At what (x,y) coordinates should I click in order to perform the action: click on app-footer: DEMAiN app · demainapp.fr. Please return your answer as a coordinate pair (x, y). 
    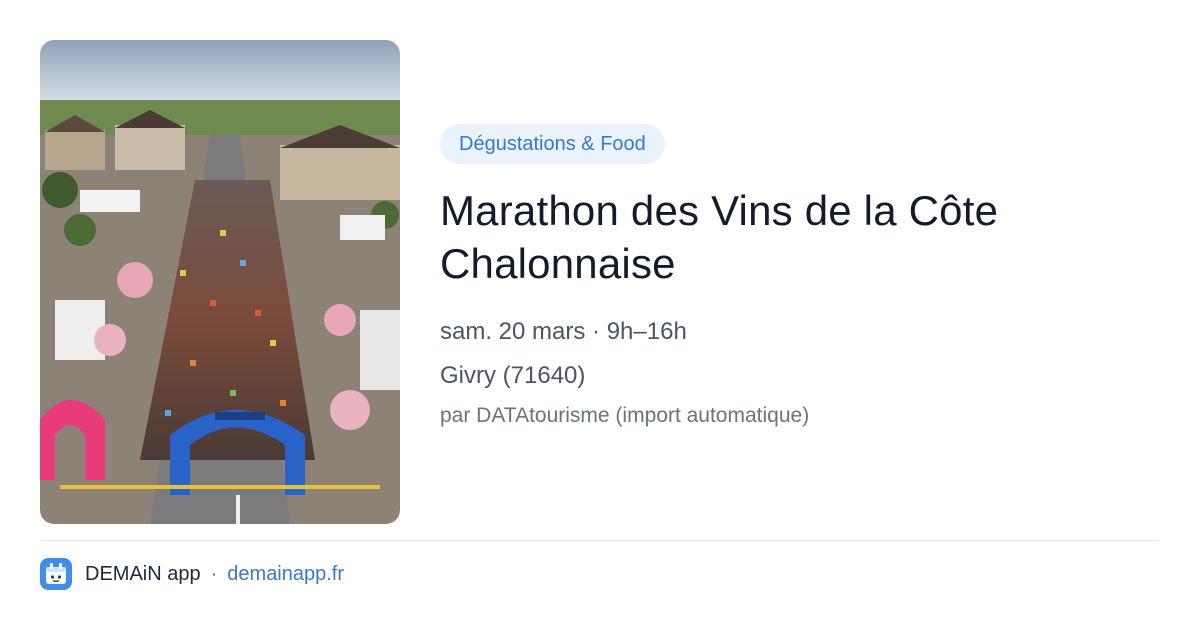
    Looking at the image, I should click on (192, 574).